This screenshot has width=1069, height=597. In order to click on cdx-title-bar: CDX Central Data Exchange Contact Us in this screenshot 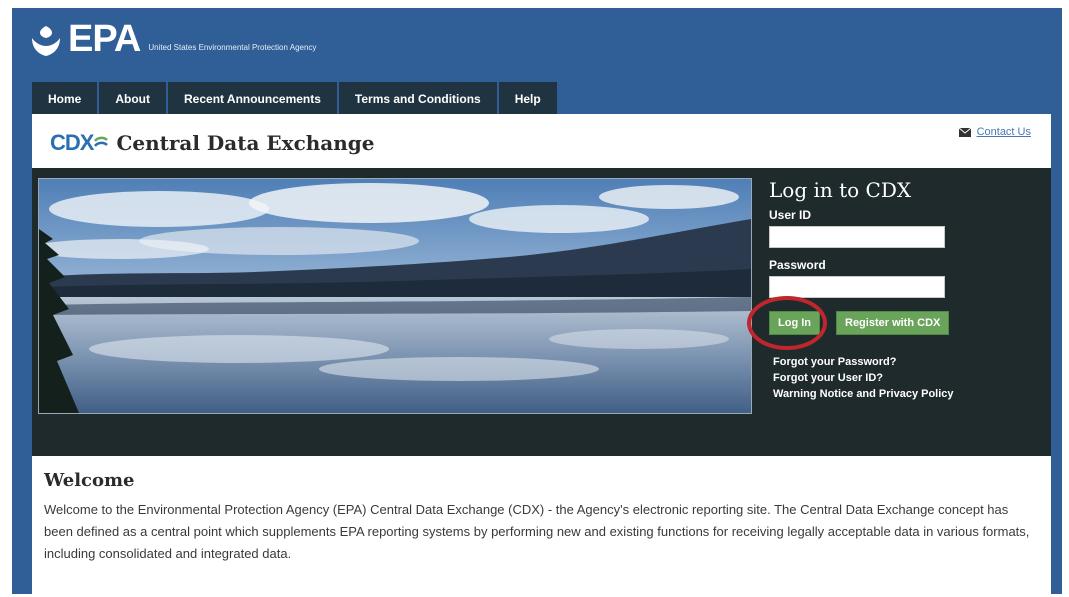, I will do `click(541, 141)`.